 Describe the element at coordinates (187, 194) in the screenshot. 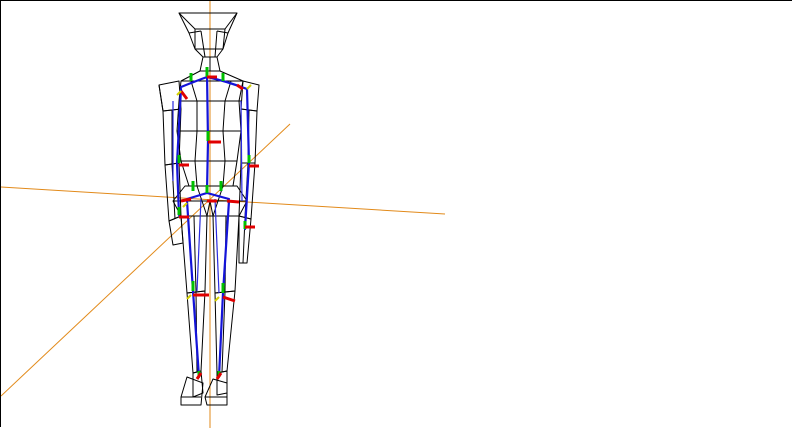

I see `joint-hip-left-gizmo` at that location.